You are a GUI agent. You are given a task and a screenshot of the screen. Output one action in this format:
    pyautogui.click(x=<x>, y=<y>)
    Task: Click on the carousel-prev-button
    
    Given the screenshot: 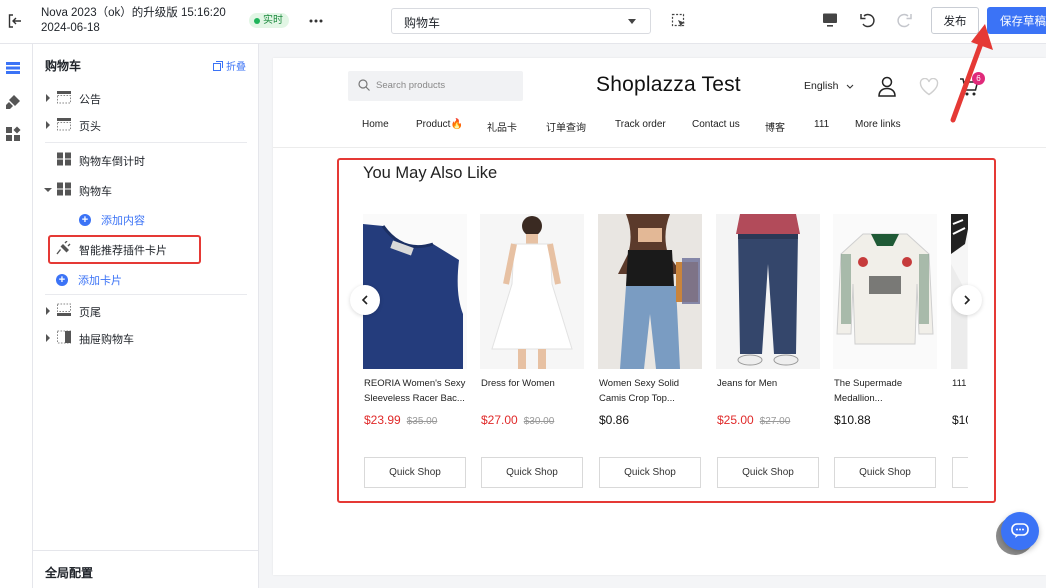 What is the action you would take?
    pyautogui.click(x=365, y=300)
    